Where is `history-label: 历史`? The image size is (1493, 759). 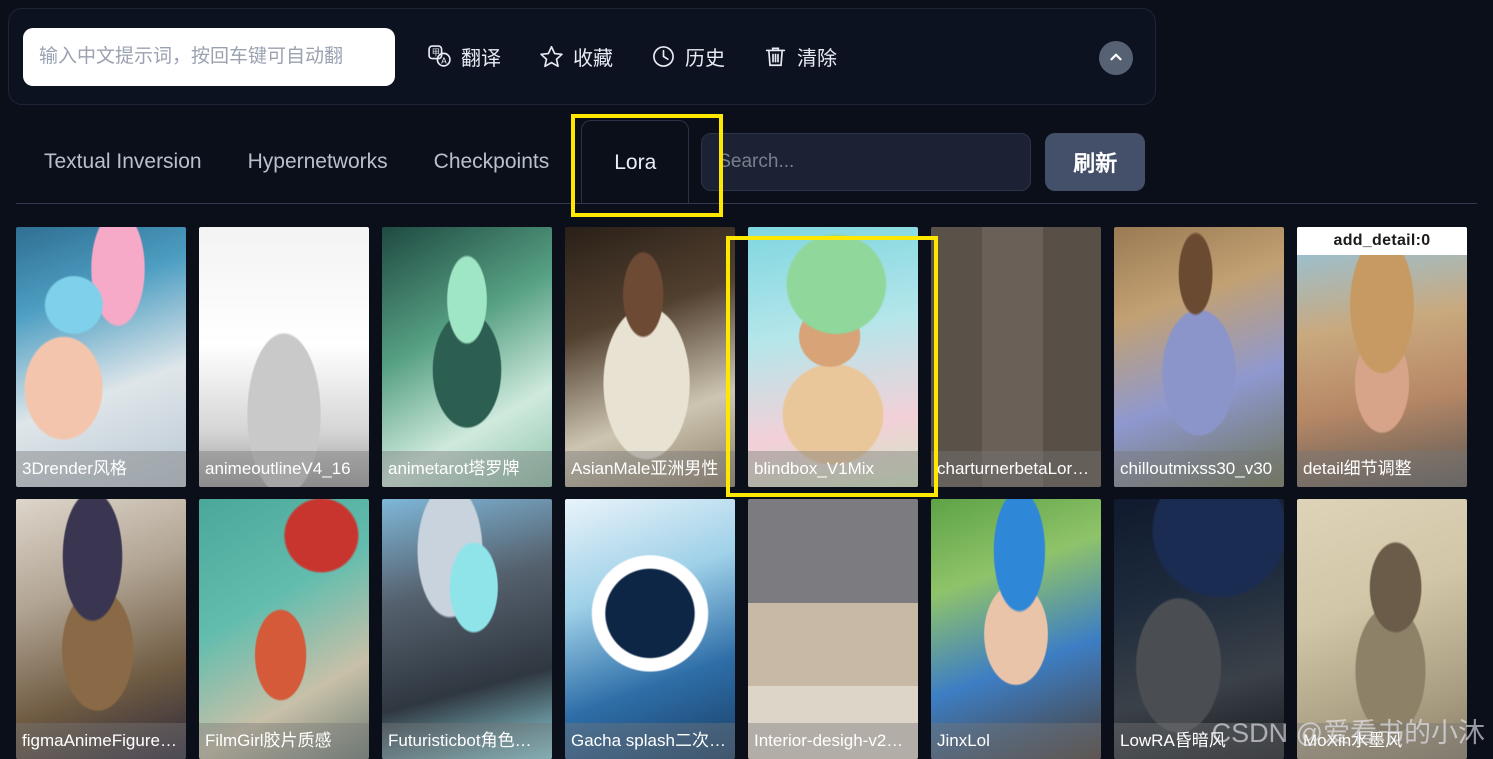
history-label: 历史 is located at coordinates (705, 59).